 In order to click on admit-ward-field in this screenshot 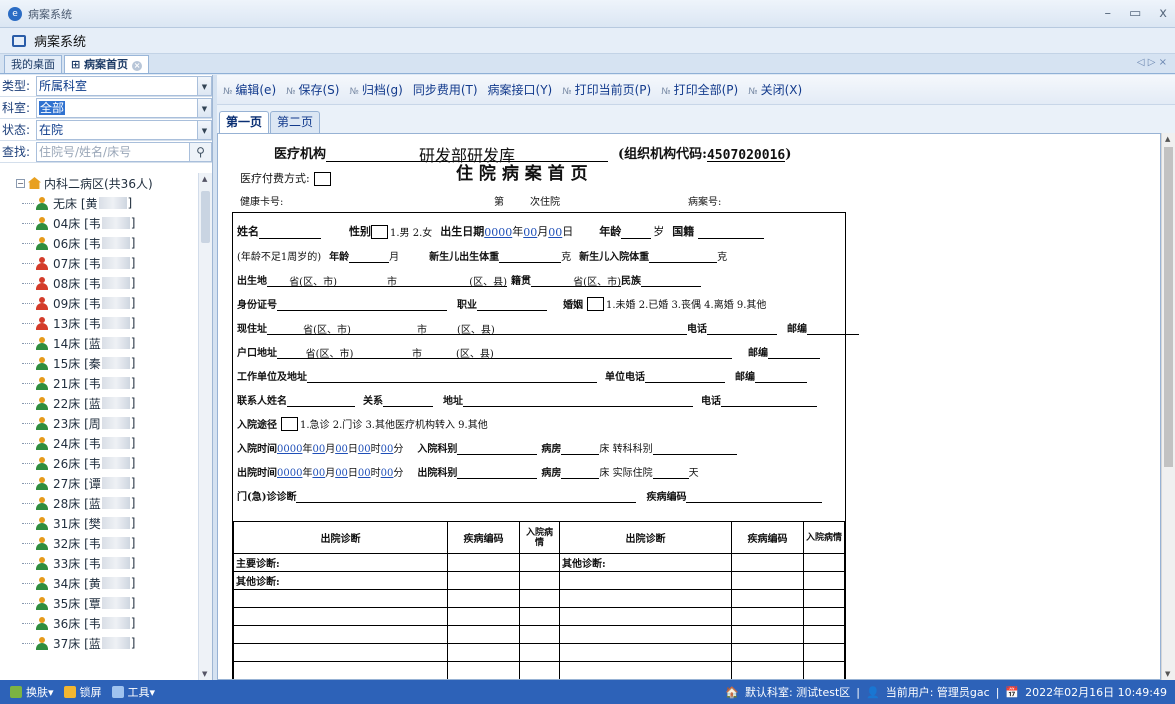, I will do `click(580, 448)`.